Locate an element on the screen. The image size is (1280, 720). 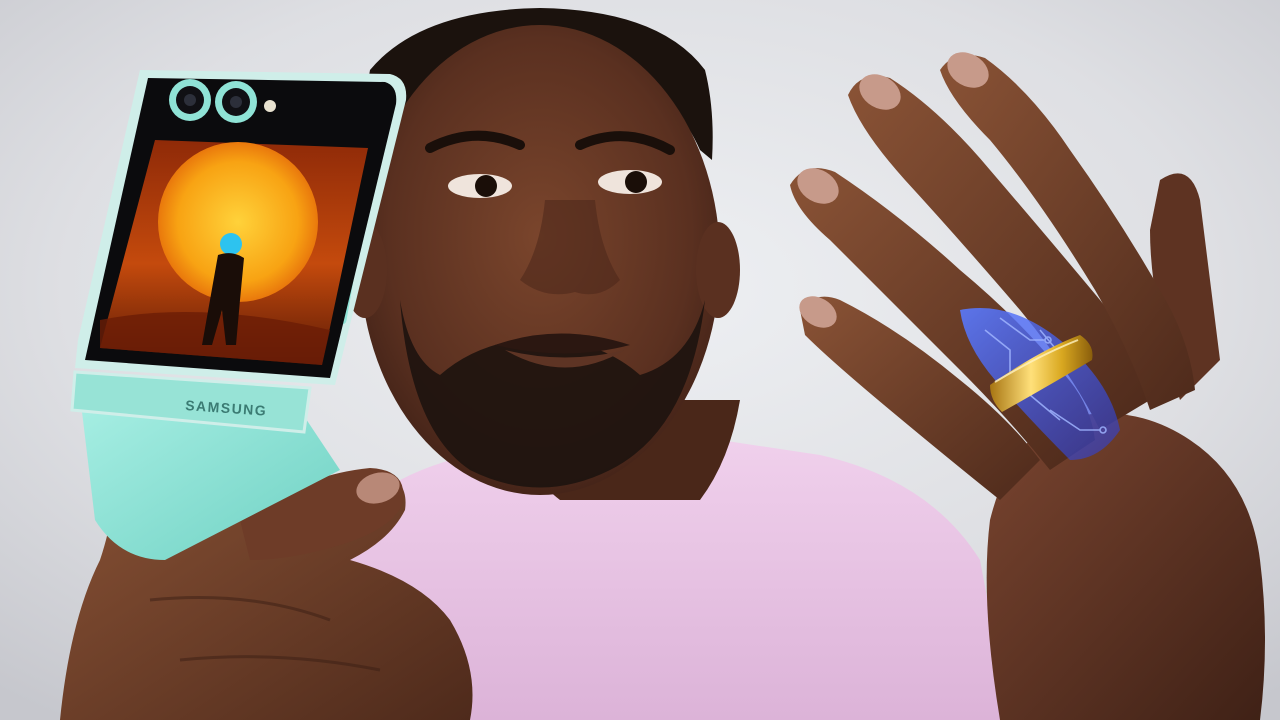
right-ear is located at coordinates (718, 270).